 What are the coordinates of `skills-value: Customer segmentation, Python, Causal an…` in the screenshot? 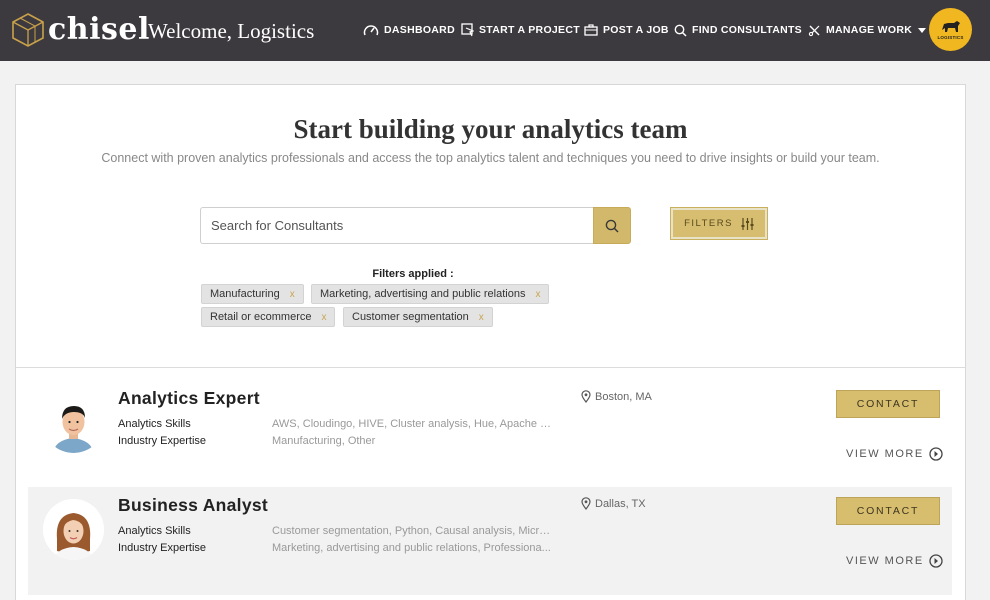 It's located at (413, 531).